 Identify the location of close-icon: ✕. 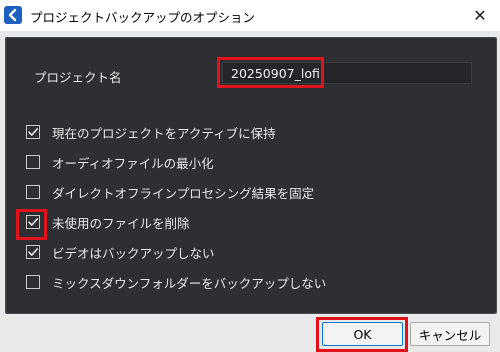
(480, 15).